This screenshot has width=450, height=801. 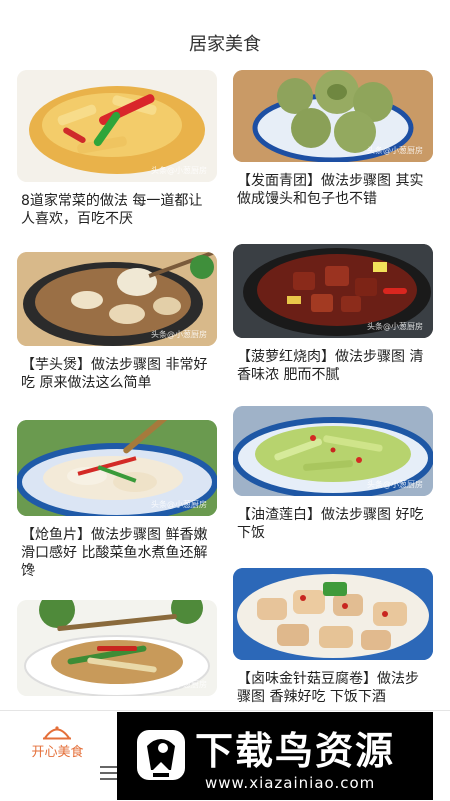 I want to click on cloche-icon, so click(x=57, y=733).